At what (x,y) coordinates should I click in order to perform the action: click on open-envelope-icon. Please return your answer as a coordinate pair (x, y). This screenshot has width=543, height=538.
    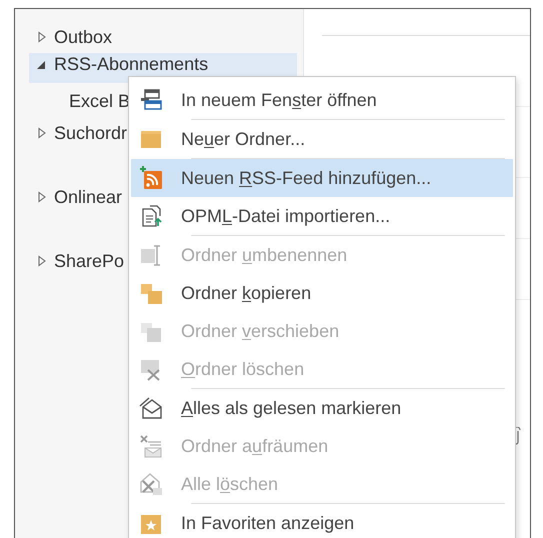
    Looking at the image, I should click on (151, 408).